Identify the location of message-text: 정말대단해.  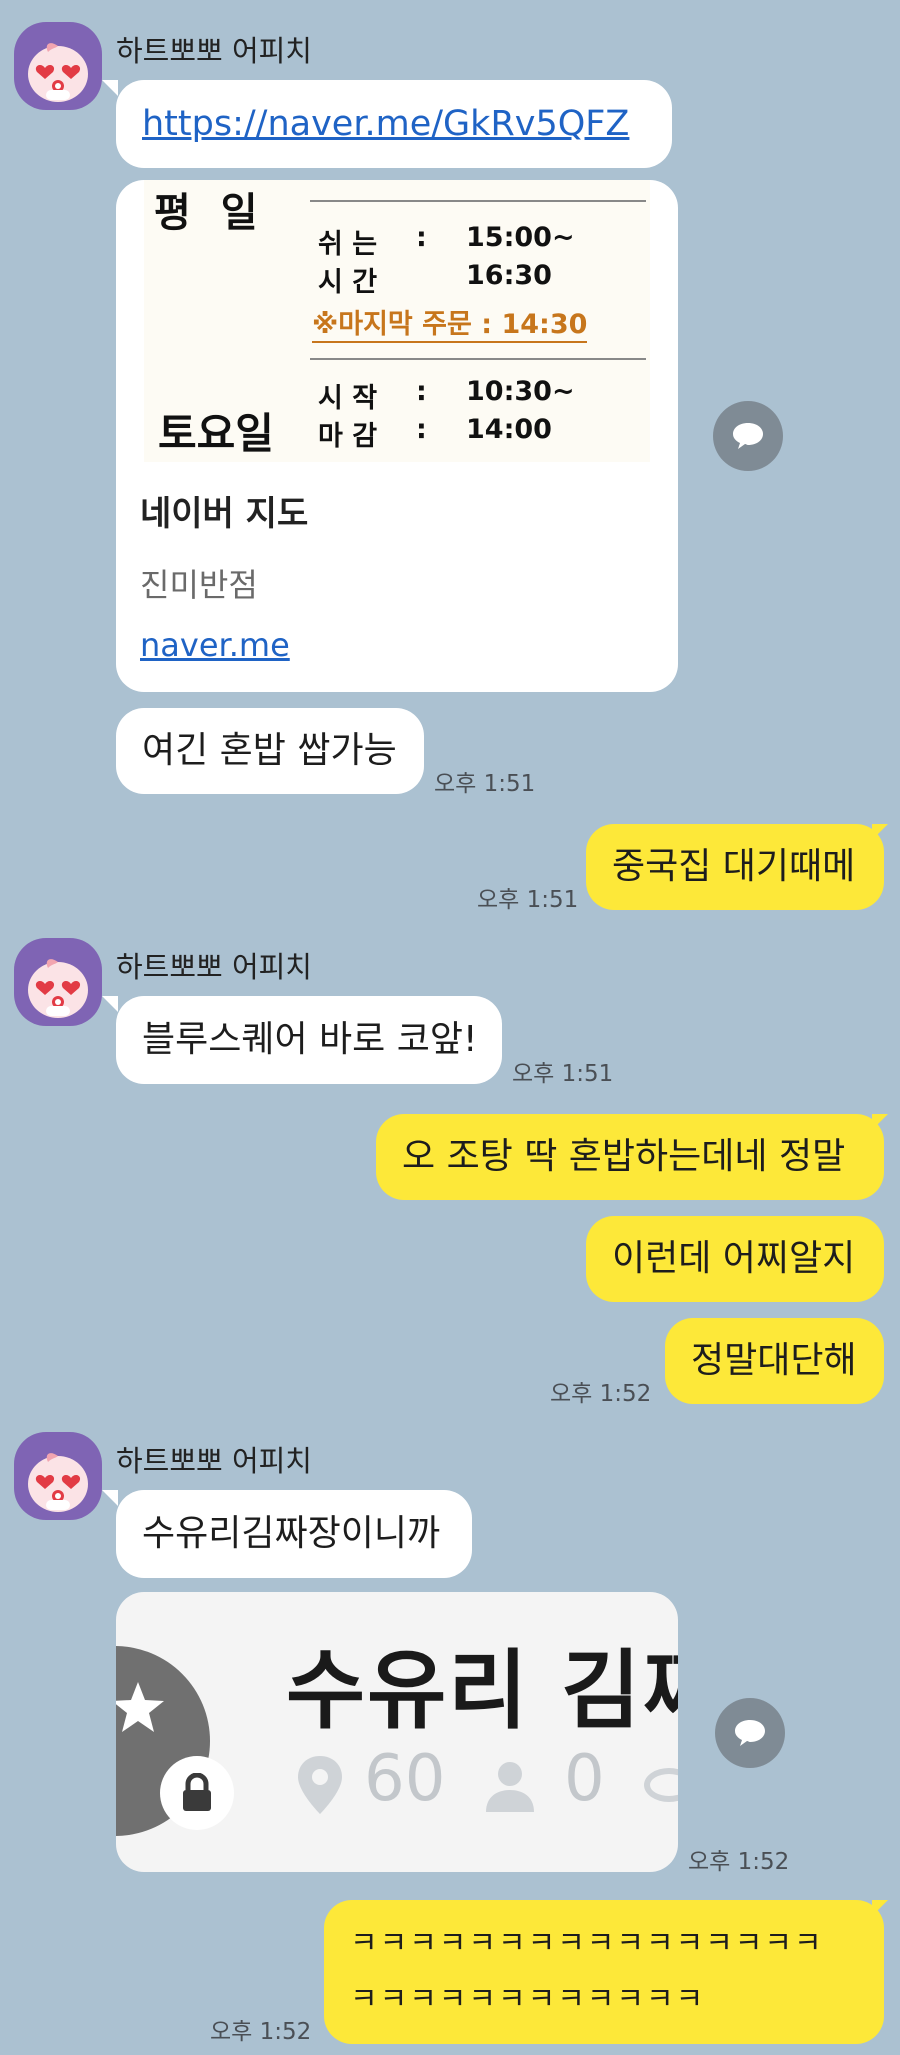
(774, 1360).